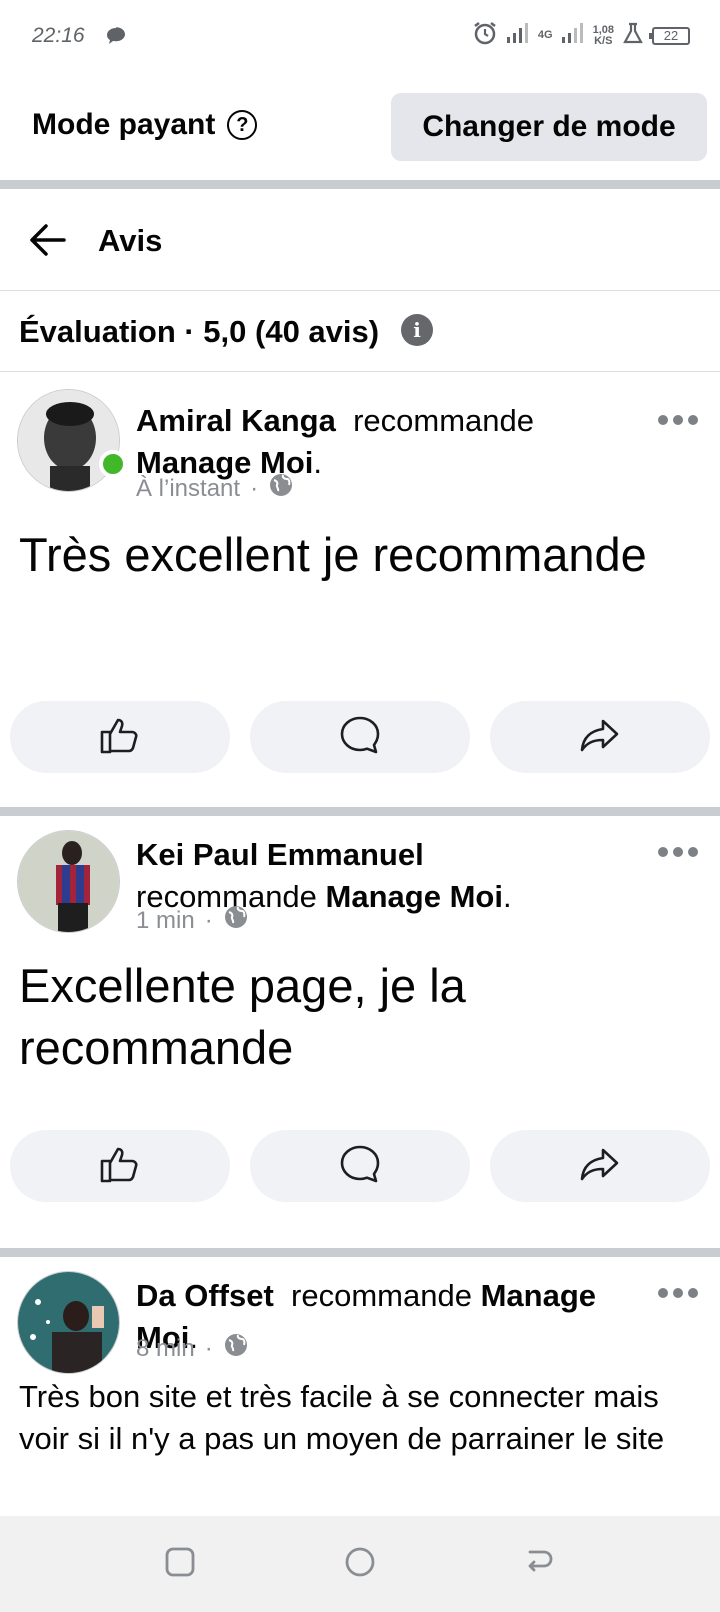 This screenshot has height=1612, width=720. Describe the element at coordinates (236, 420) in the screenshot. I see `author-name: Amiral Kanga` at that location.